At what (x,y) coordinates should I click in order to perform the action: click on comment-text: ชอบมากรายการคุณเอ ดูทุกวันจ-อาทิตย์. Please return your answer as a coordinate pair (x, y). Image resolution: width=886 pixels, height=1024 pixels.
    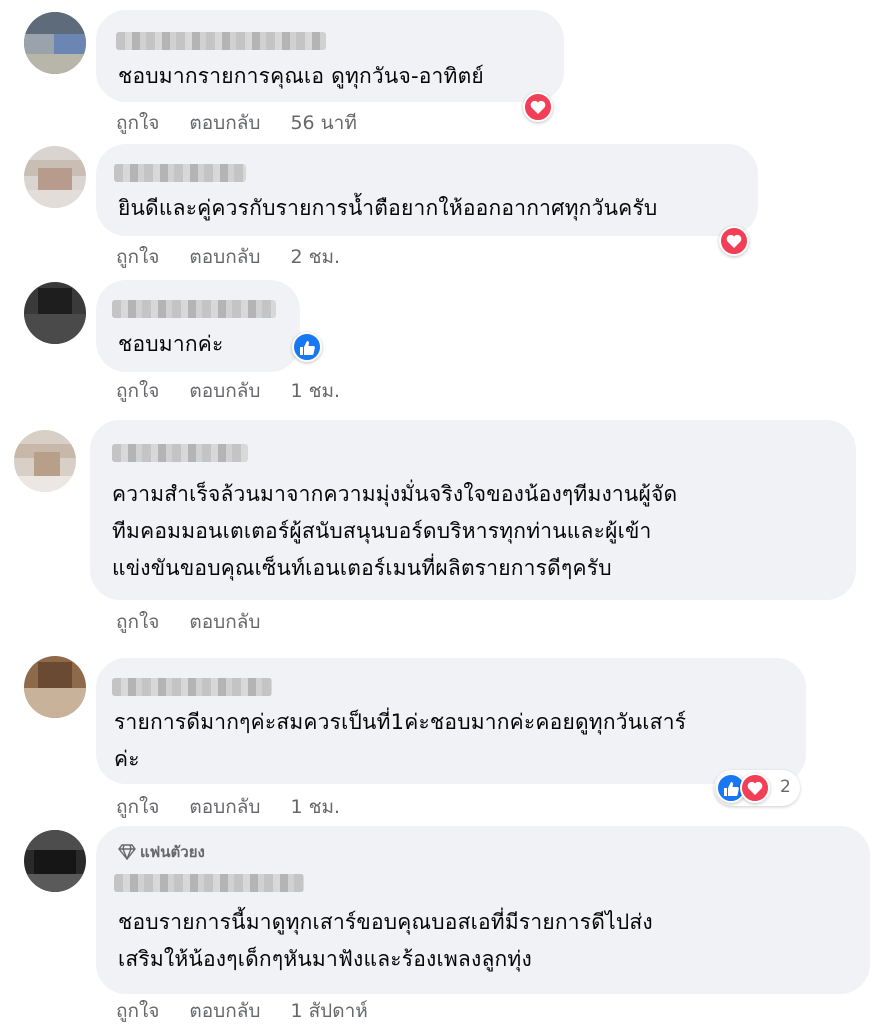
    Looking at the image, I should click on (301, 76).